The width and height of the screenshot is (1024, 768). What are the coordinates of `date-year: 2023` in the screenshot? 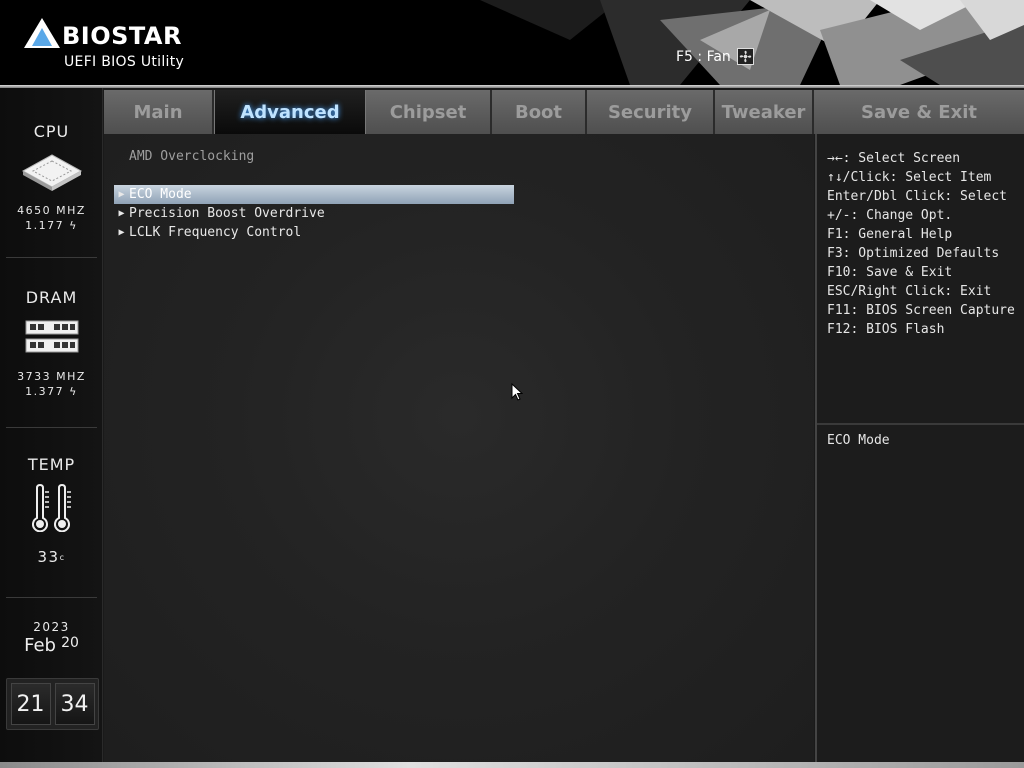 It's located at (51, 627).